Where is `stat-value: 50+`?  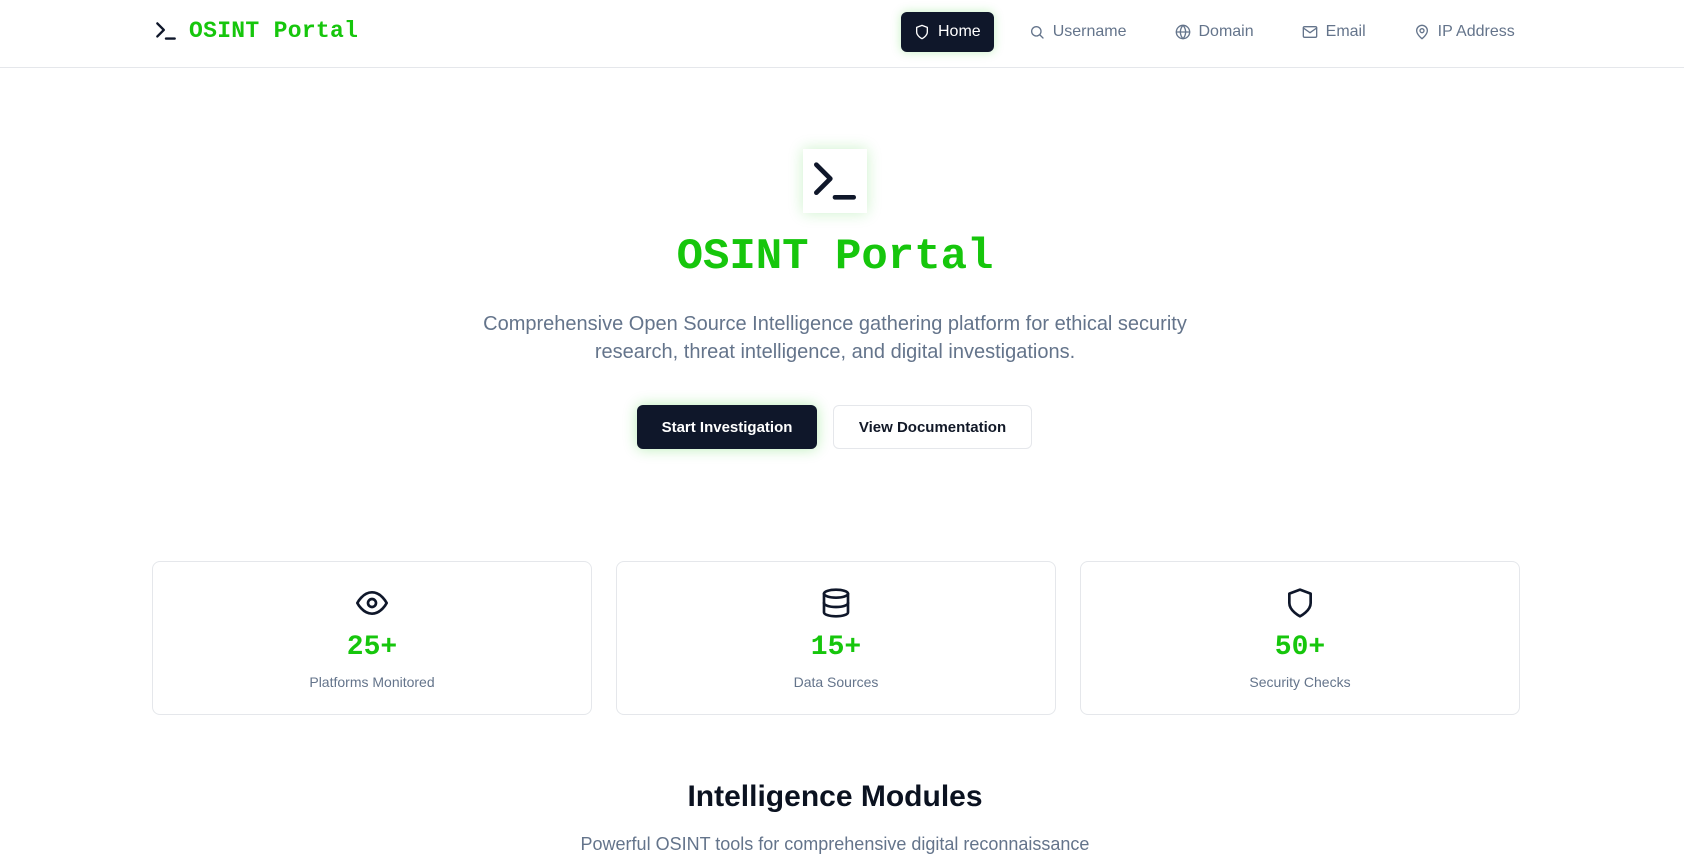
stat-value: 50+ is located at coordinates (1300, 647).